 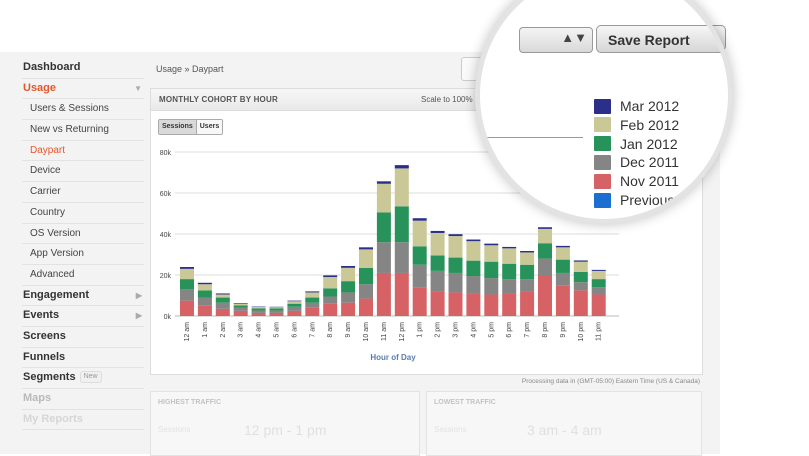 What do you see at coordinates (83, 68) in the screenshot?
I see `sidebar-item-dashboard: Dashboard` at bounding box center [83, 68].